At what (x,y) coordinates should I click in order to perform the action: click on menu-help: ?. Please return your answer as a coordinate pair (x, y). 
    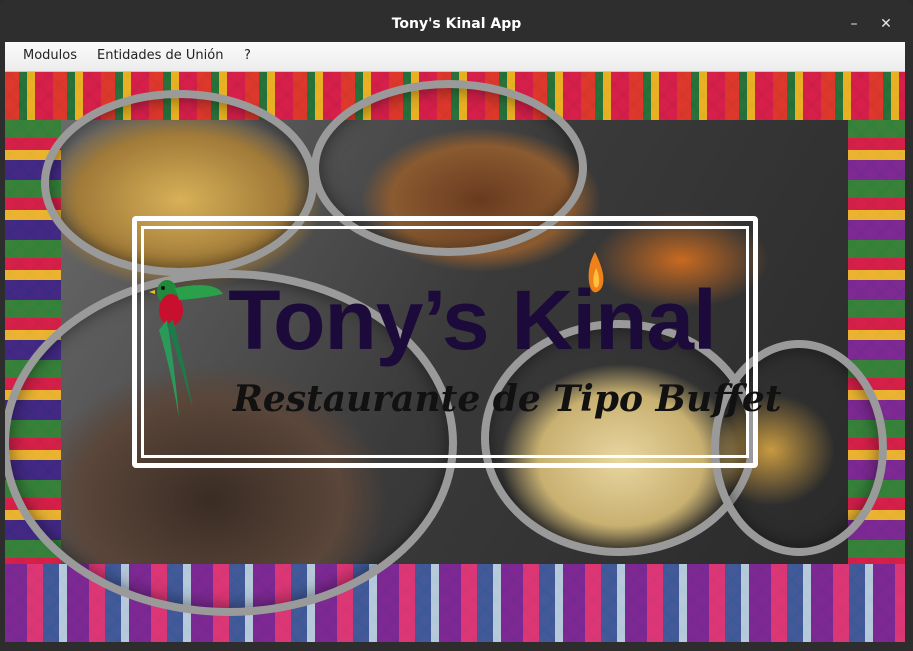
    Looking at the image, I should click on (247, 56).